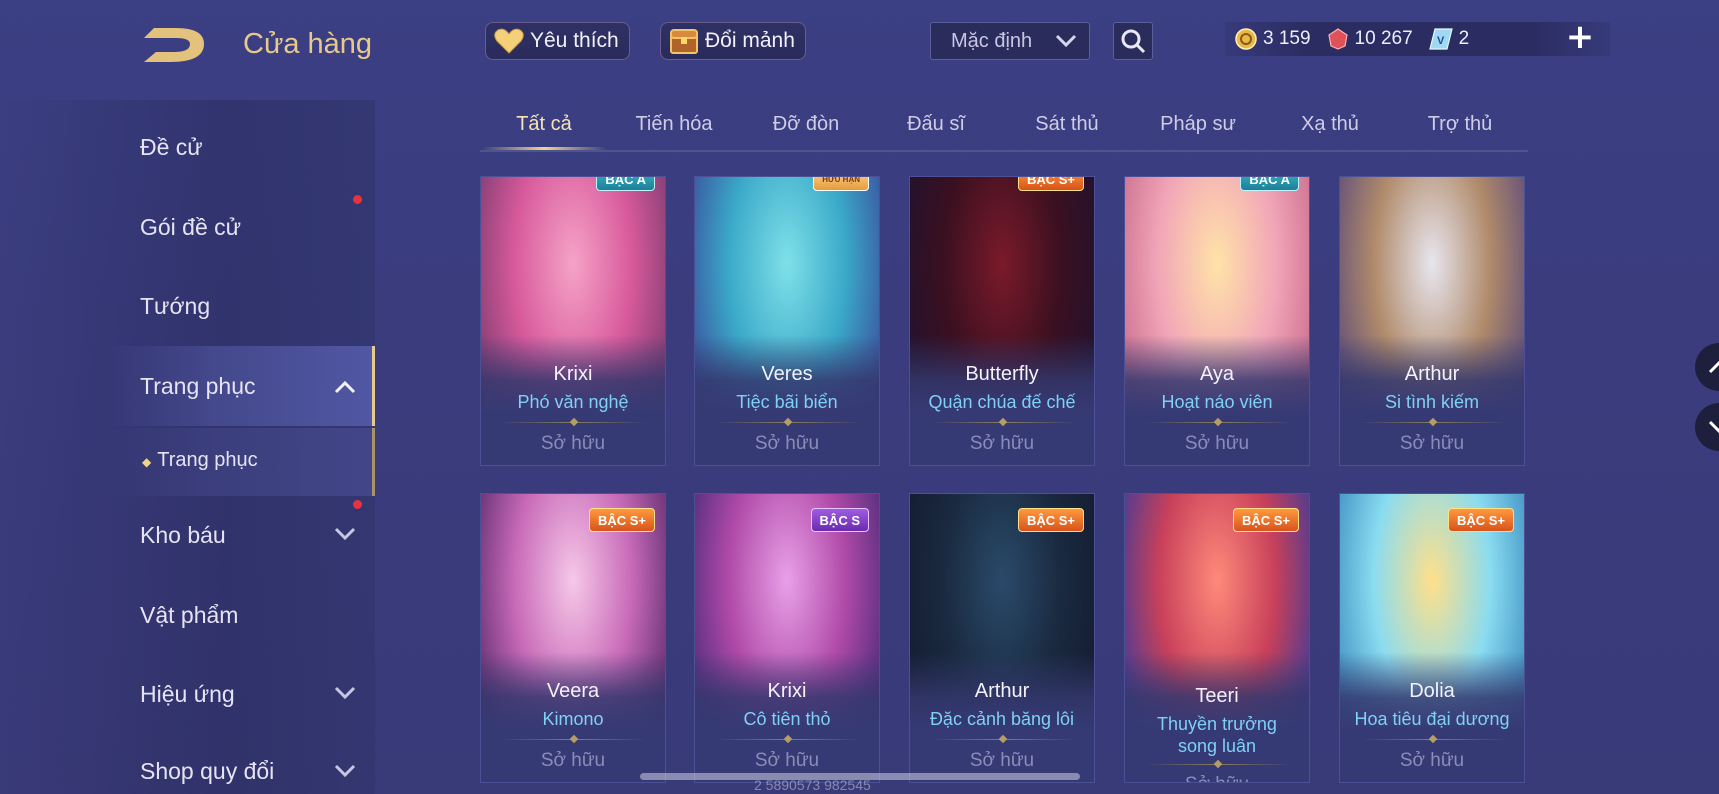  Describe the element at coordinates (573, 719) in the screenshot. I see `skin-name: Kimono` at that location.